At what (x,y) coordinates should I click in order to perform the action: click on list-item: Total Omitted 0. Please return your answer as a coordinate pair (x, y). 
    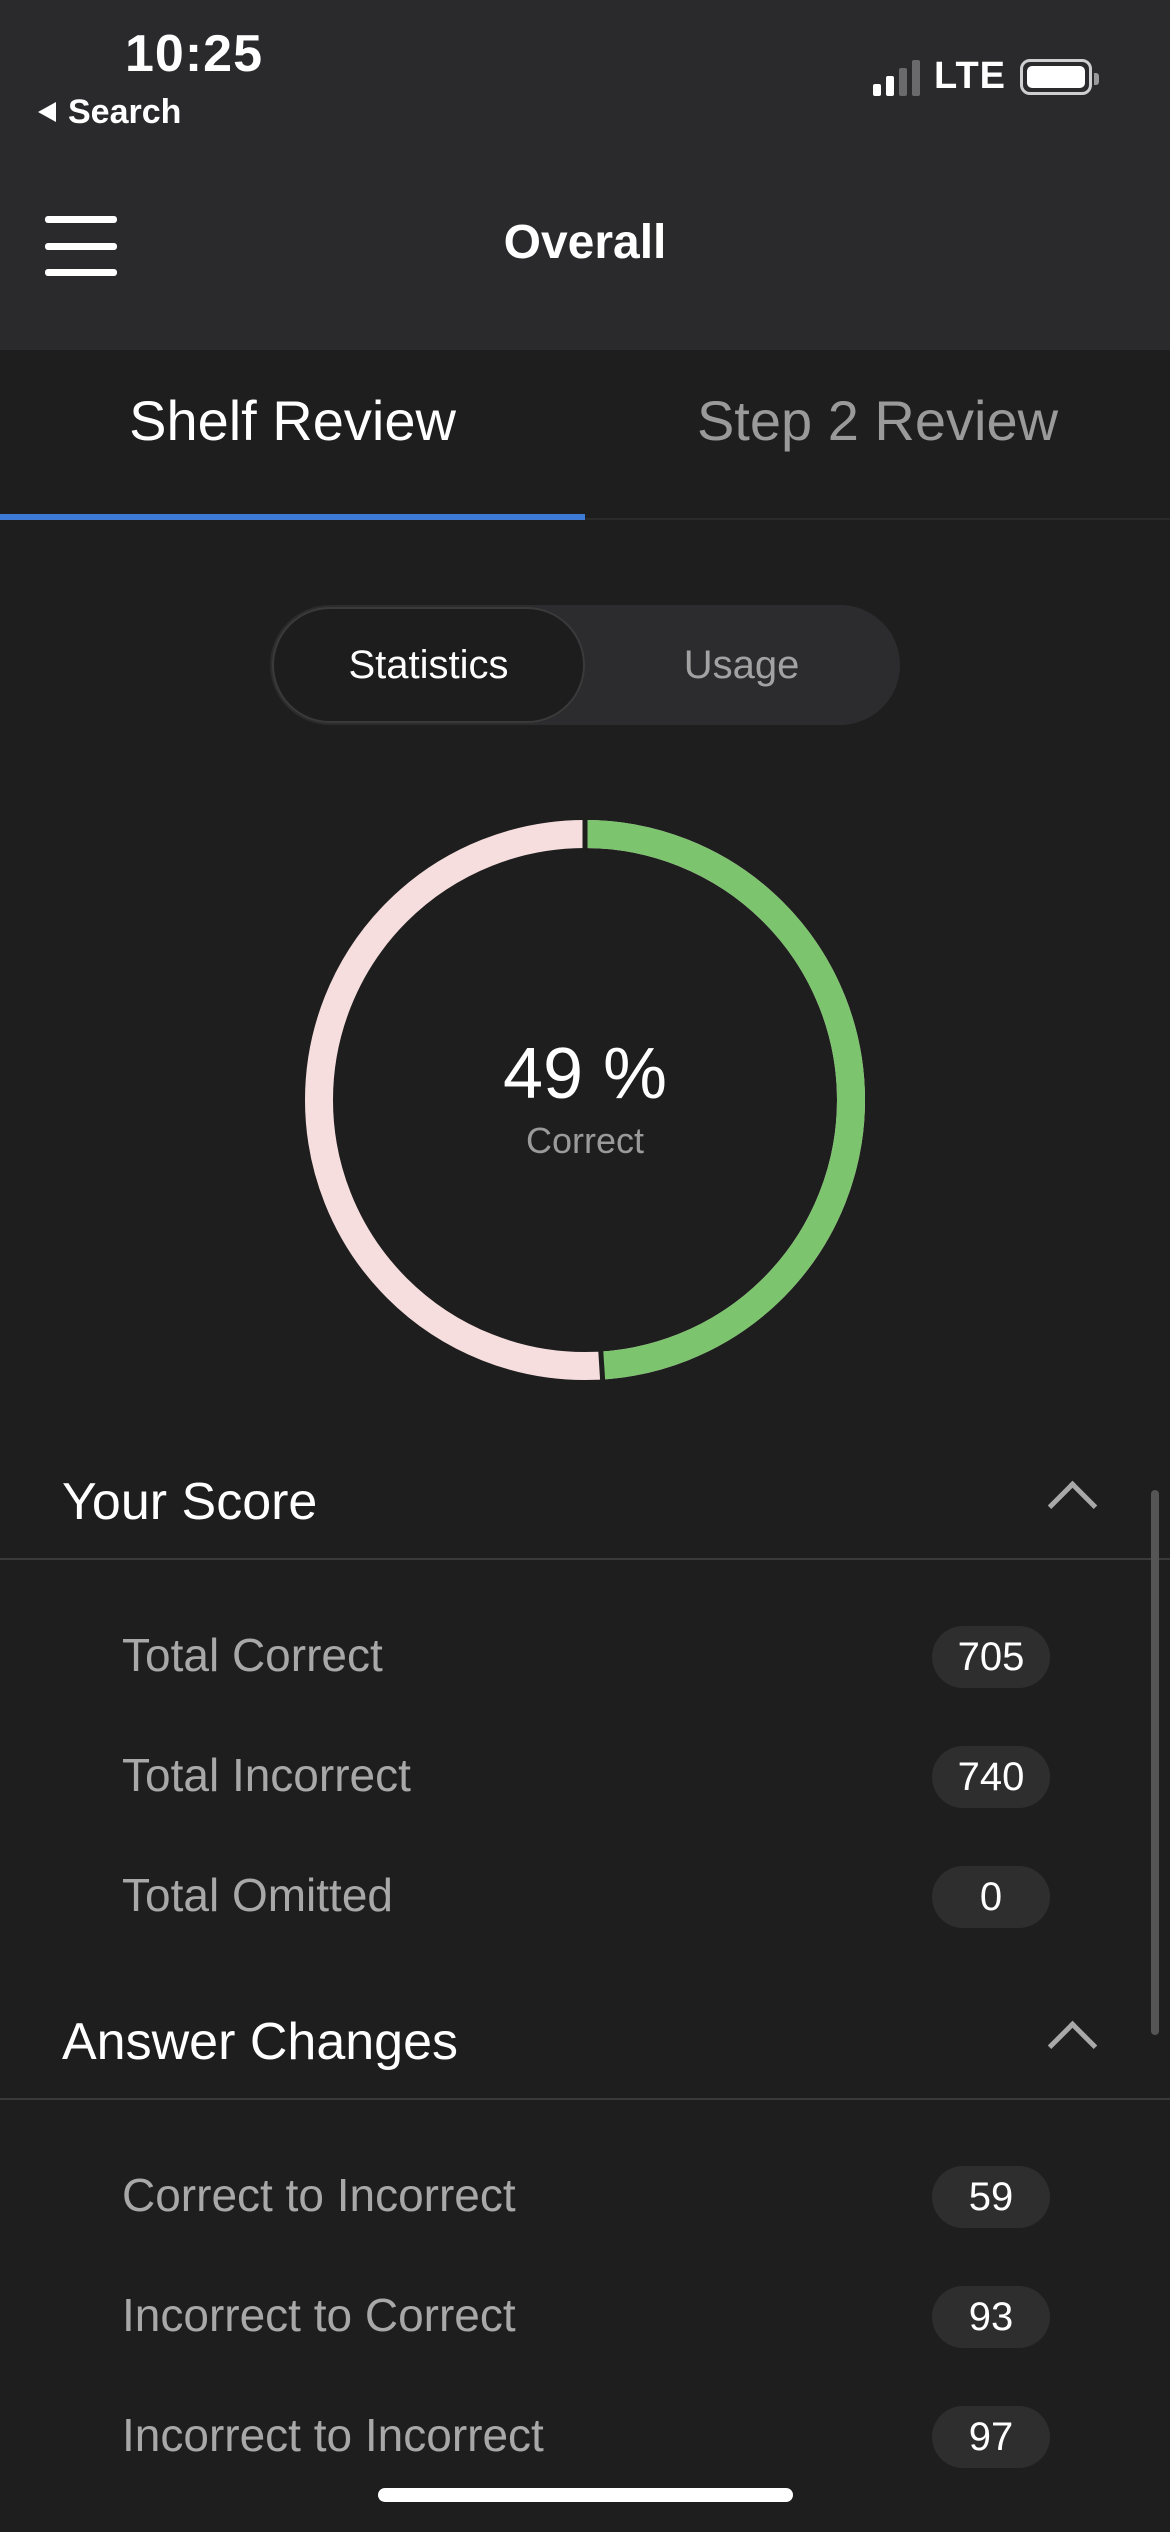
    Looking at the image, I should click on (585, 1896).